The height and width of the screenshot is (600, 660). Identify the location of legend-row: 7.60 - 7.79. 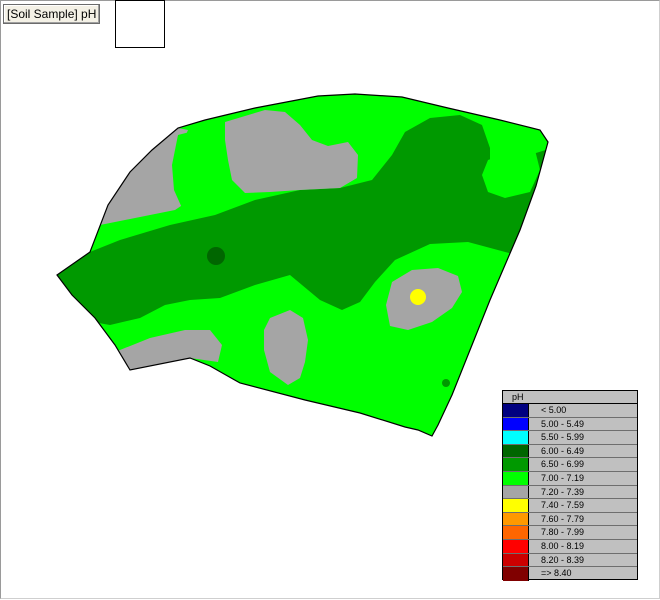
(570, 519).